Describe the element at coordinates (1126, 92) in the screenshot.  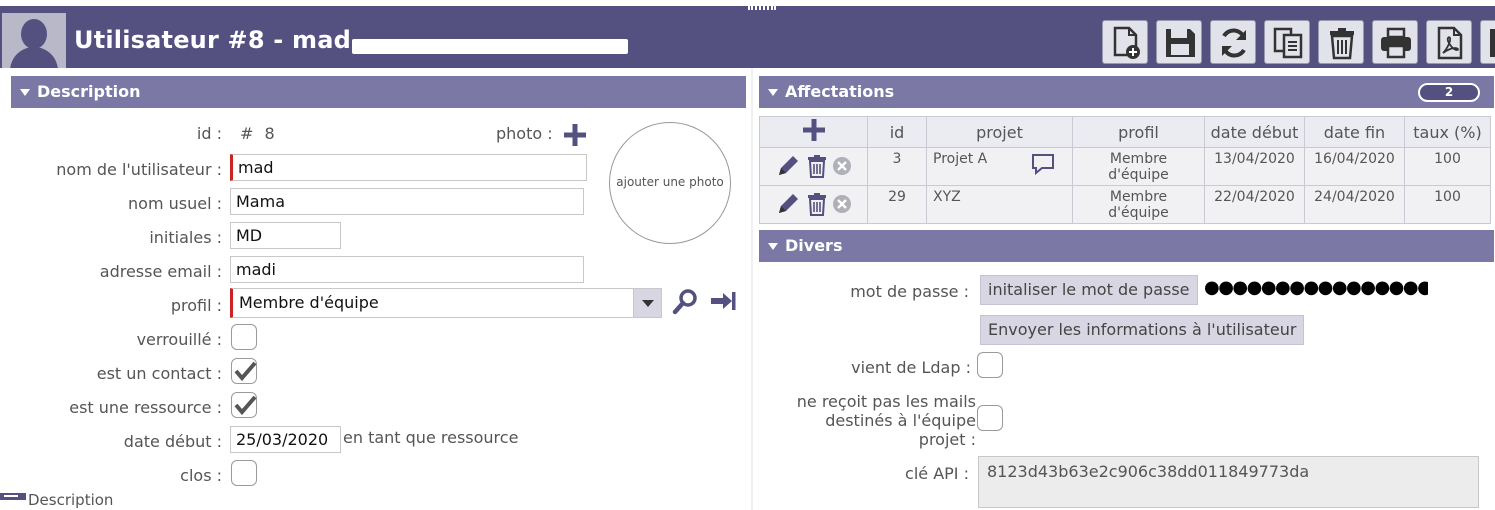
I see `section-affectations-header: Affectations 2` at that location.